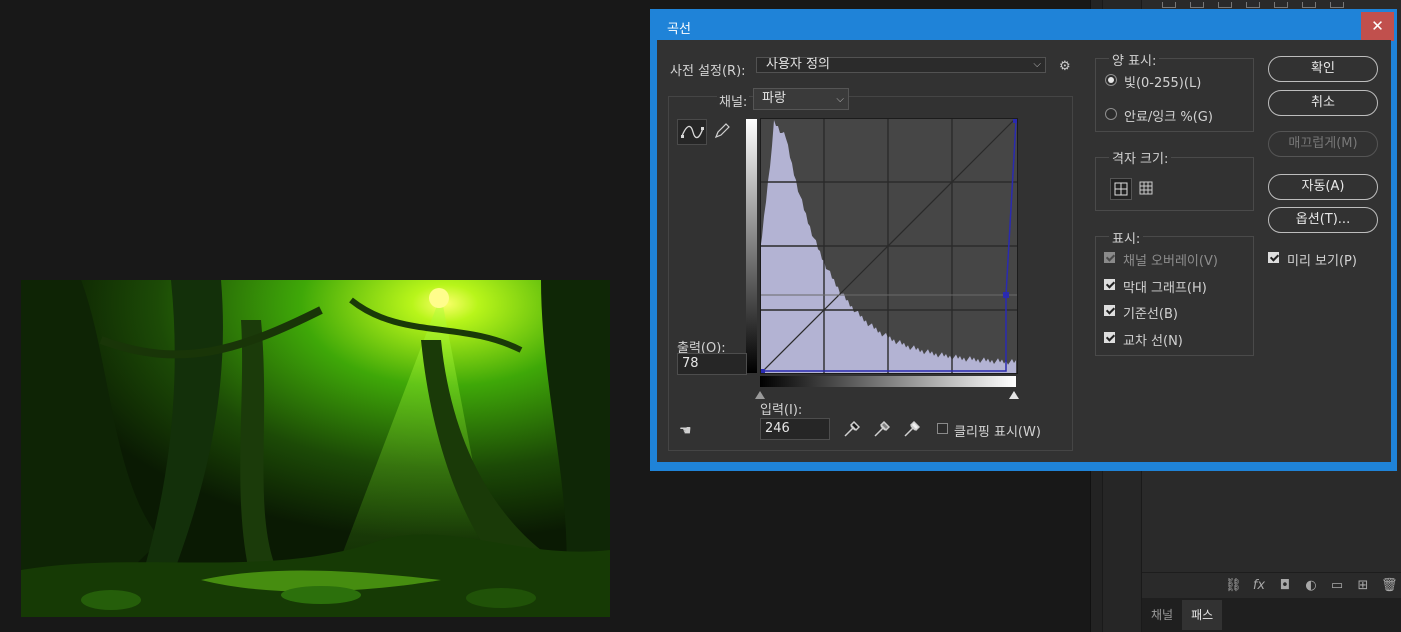  Describe the element at coordinates (889, 246) in the screenshot. I see `curve-graph` at that location.